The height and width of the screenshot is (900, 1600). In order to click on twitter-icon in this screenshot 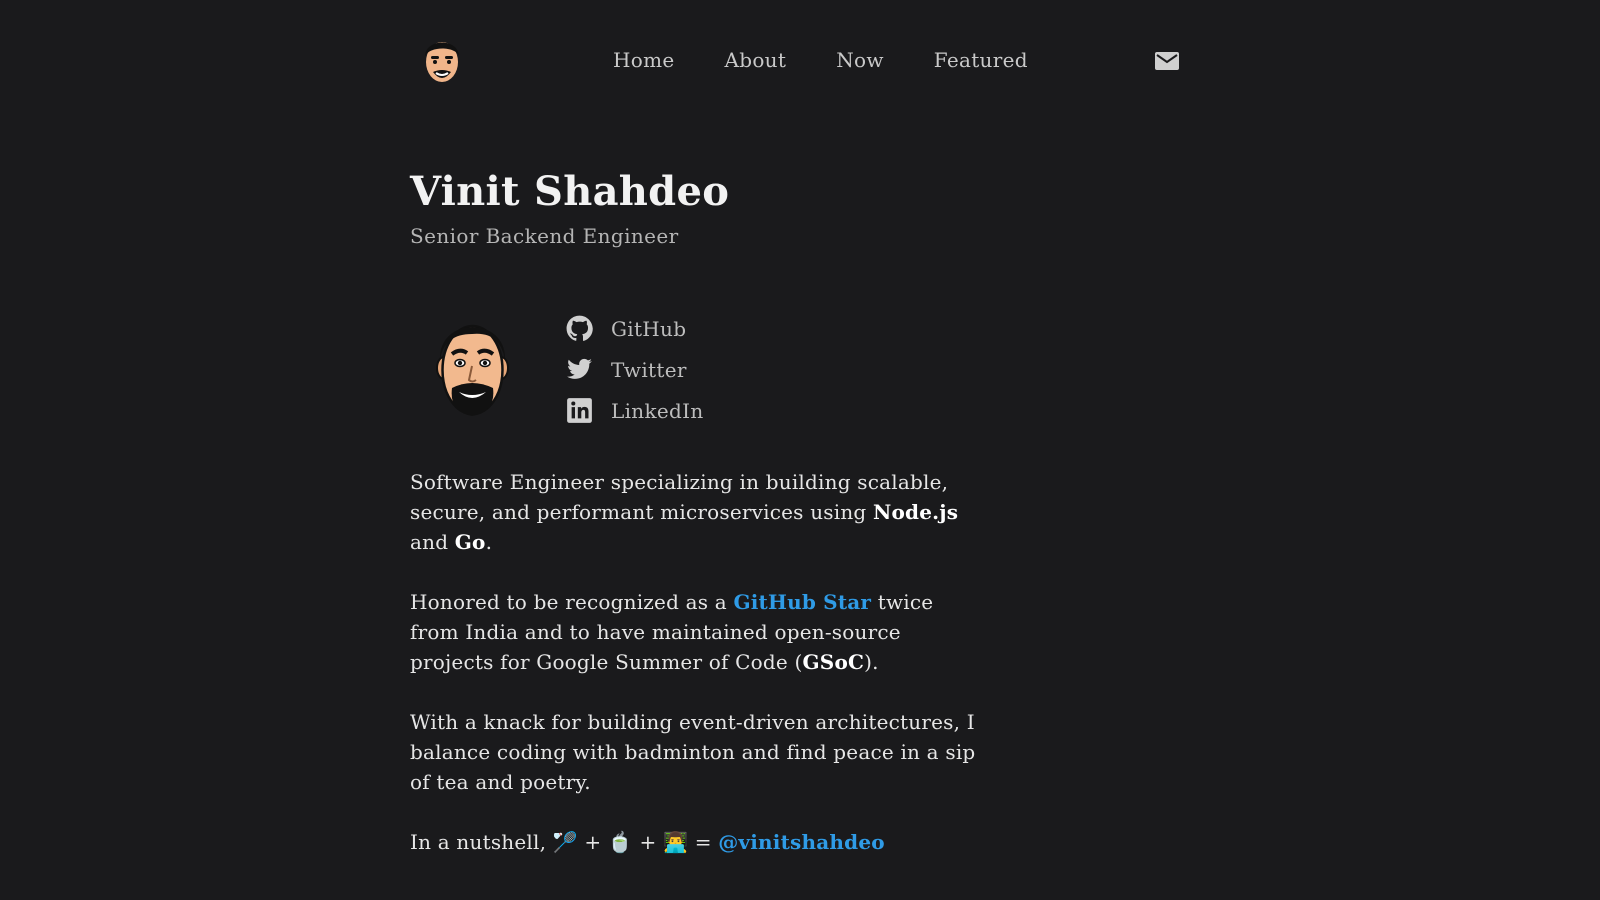, I will do `click(579, 368)`.